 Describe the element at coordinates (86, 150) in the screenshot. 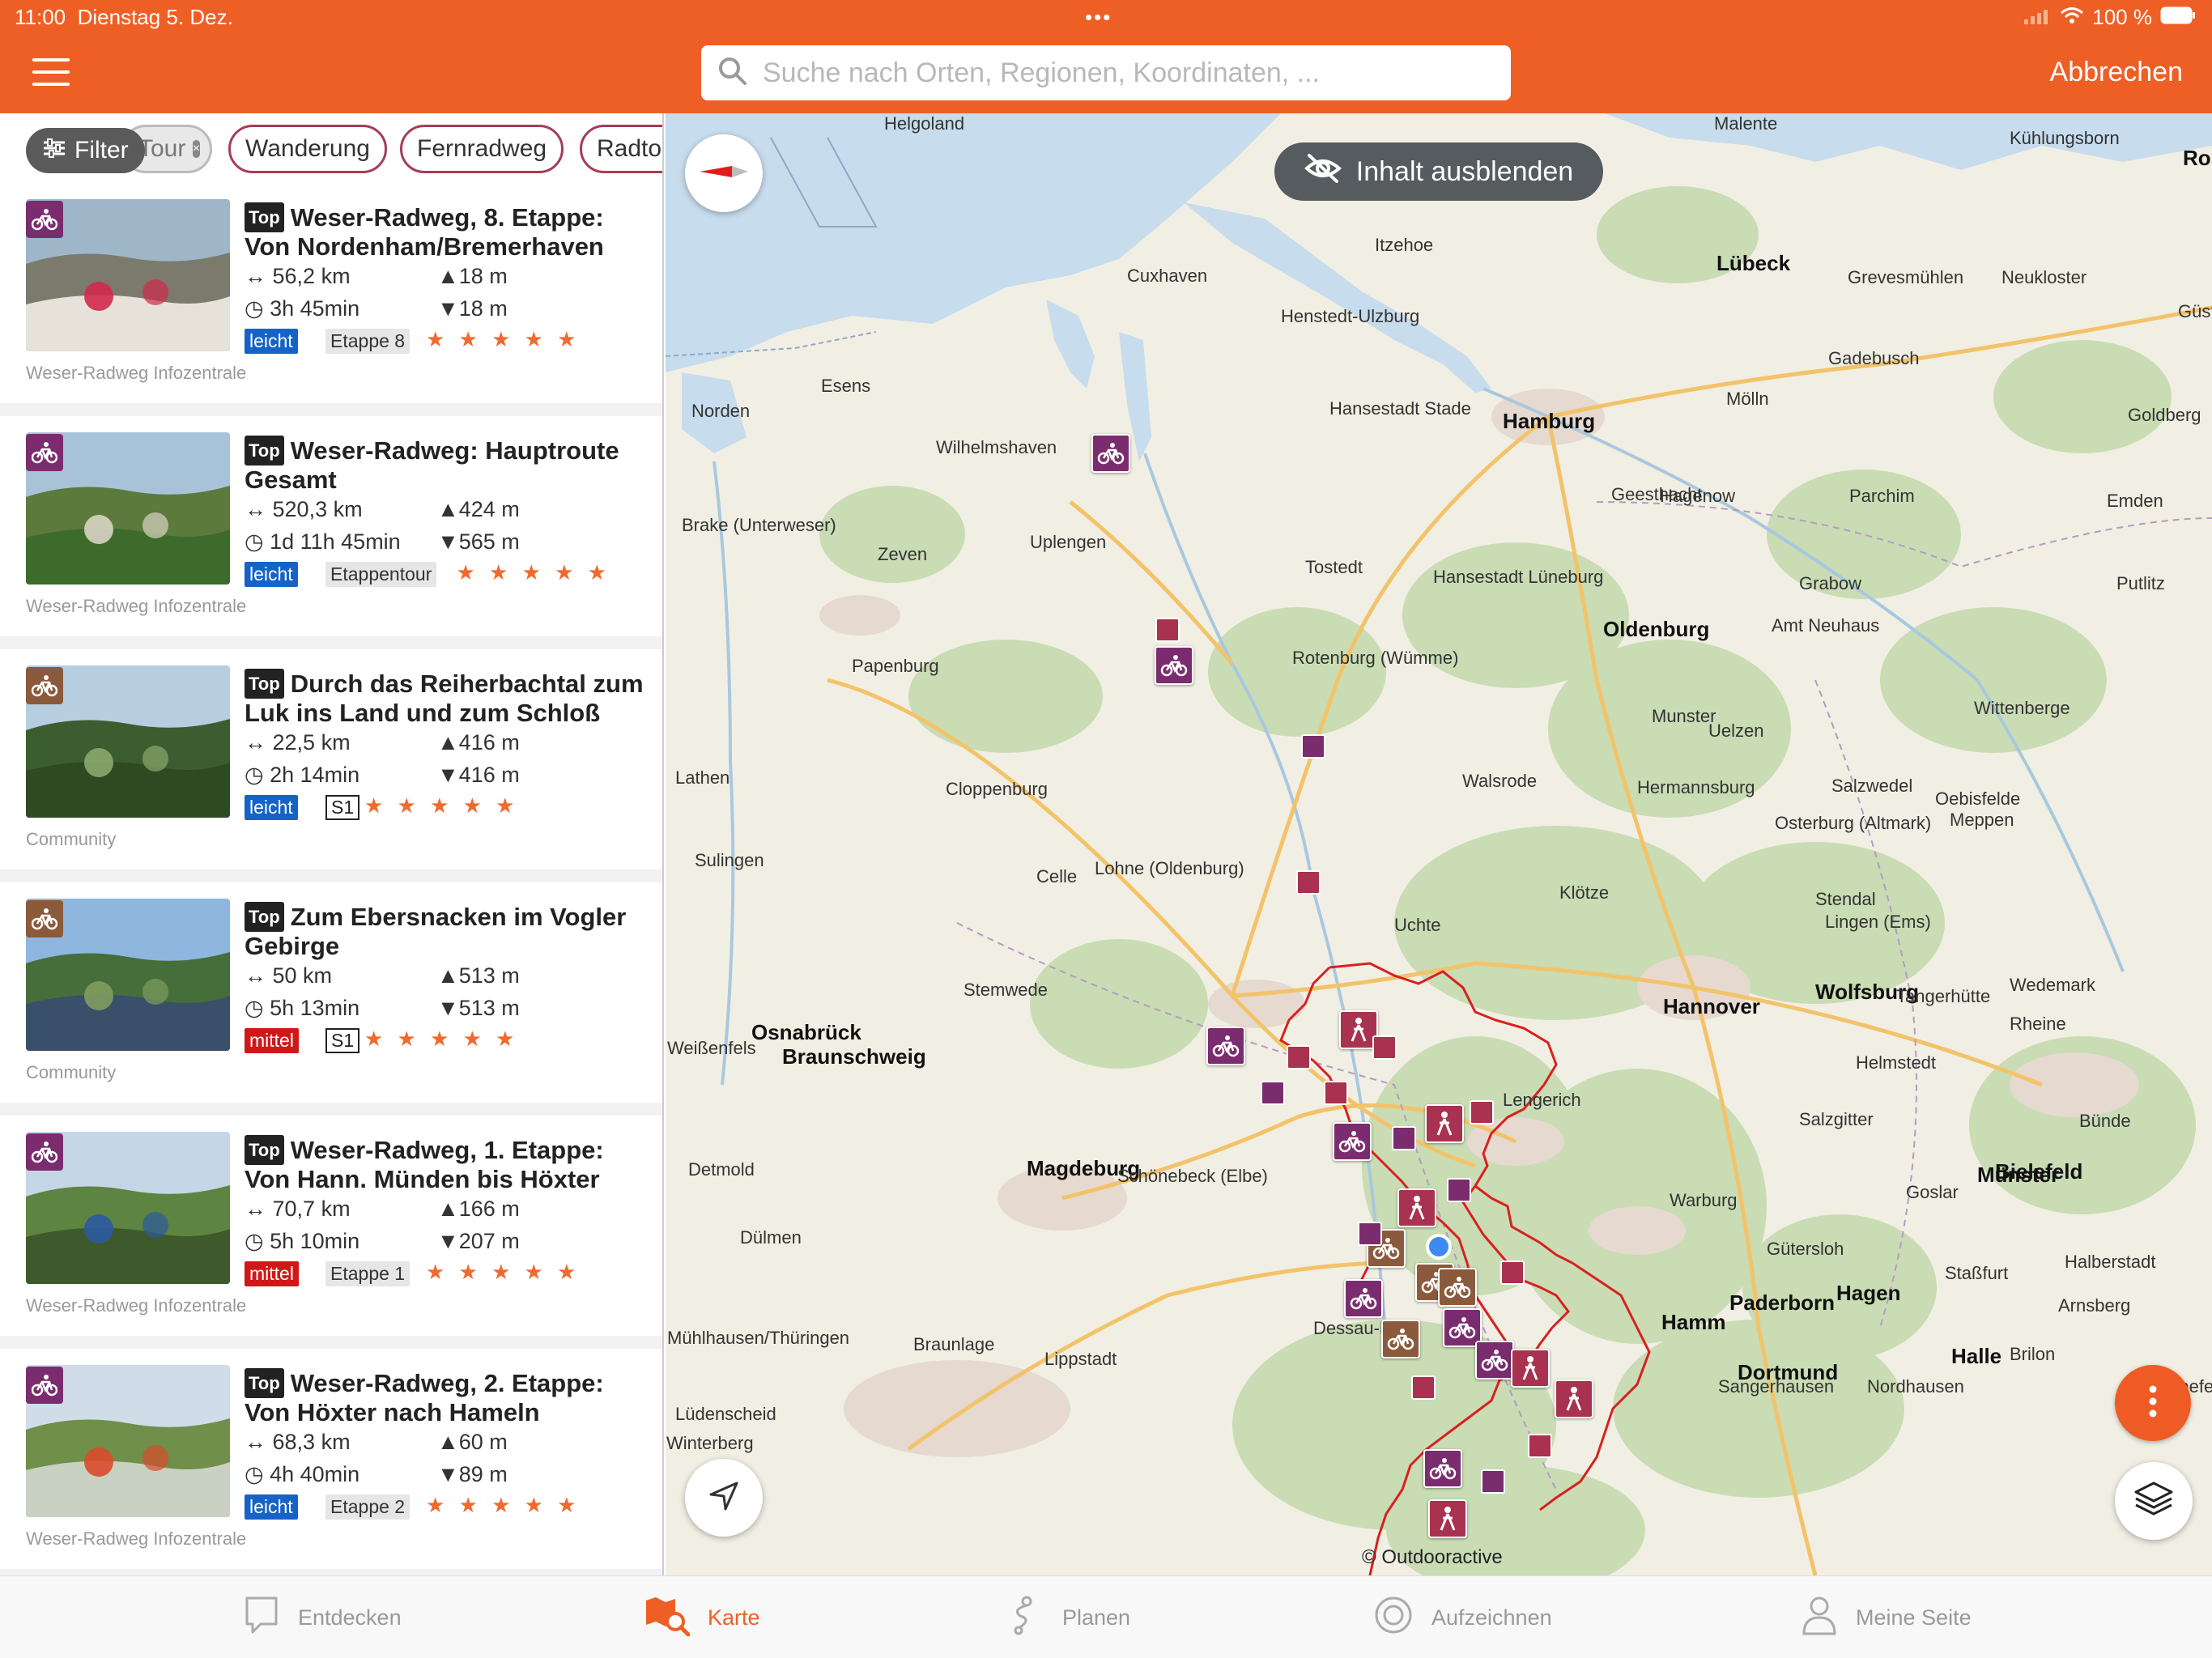

I see `filter-button: Filter` at that location.